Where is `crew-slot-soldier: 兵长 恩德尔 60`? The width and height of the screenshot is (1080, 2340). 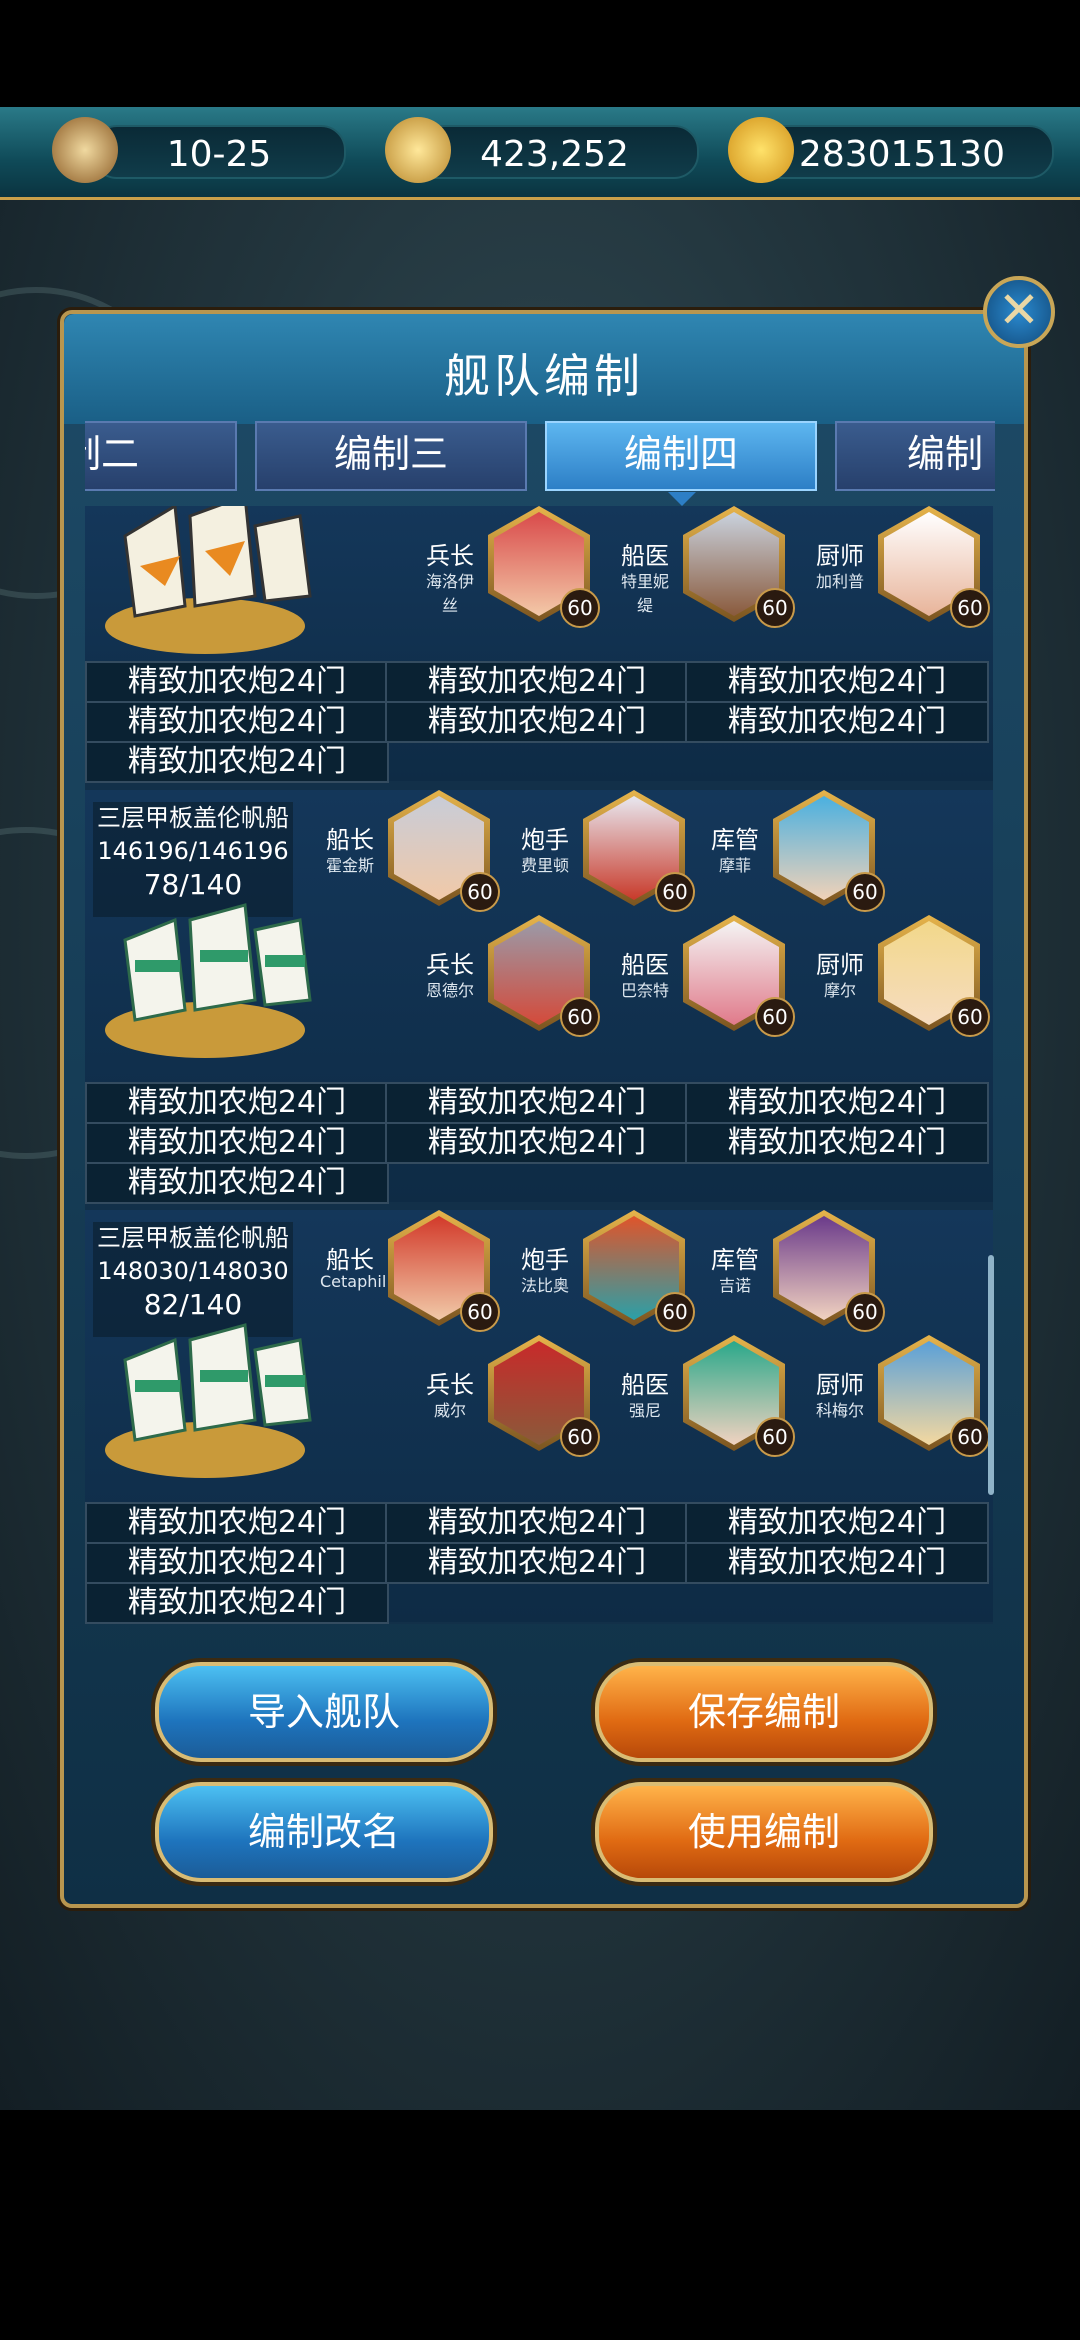
crew-slot-soldier: 兵长 恩德尔 60 is located at coordinates (520, 980).